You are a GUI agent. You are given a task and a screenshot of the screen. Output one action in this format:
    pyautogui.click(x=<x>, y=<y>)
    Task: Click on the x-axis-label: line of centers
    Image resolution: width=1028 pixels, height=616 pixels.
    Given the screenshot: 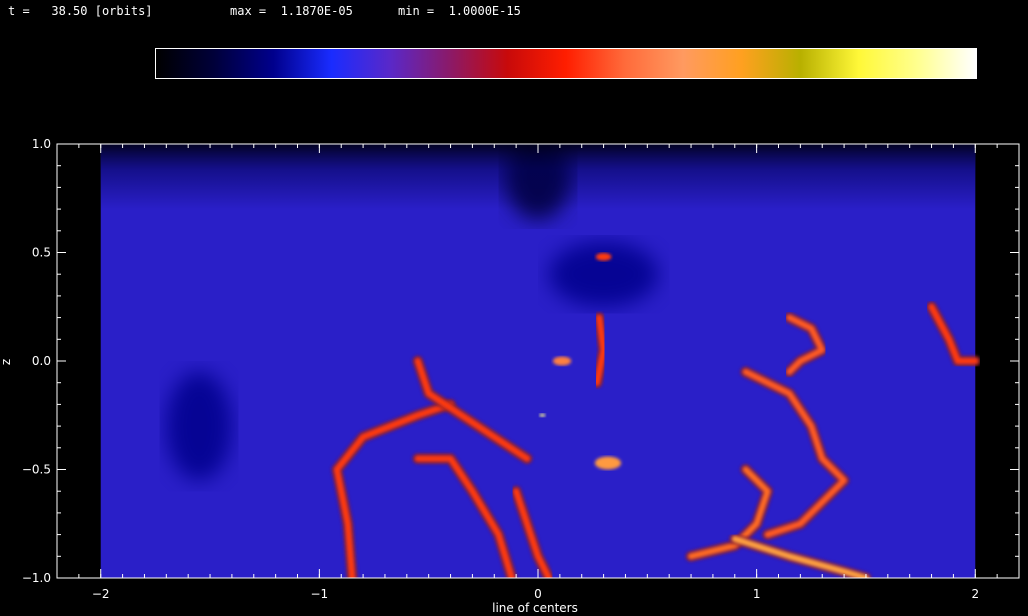 What is the action you would take?
    pyautogui.click(x=535, y=608)
    